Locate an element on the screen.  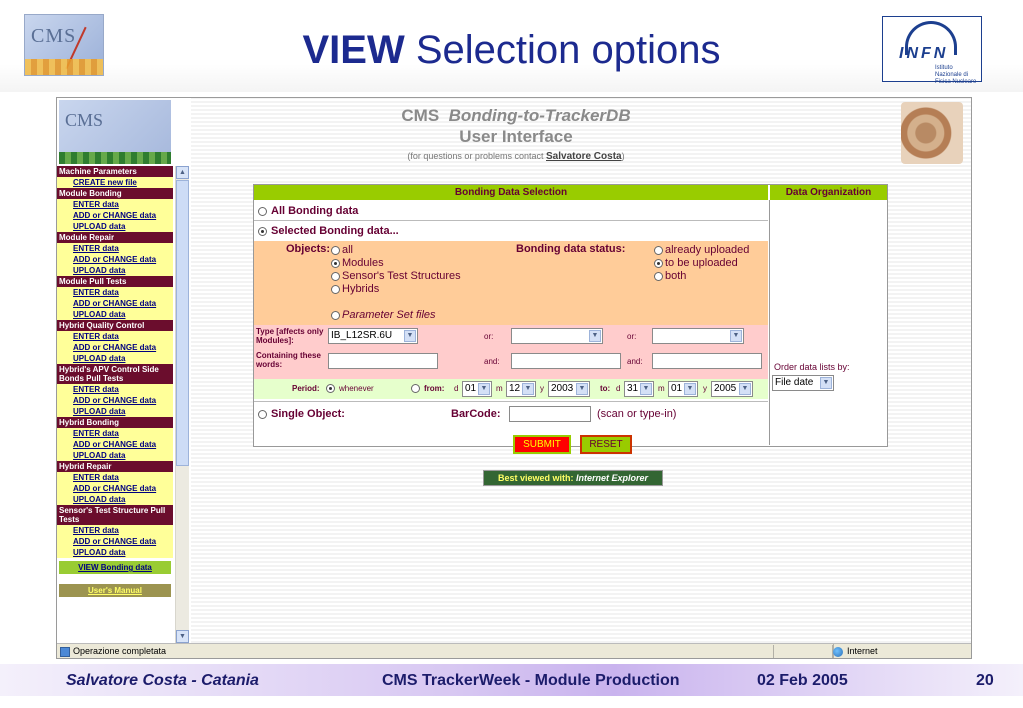
barcode-input is located at coordinates (550, 414).